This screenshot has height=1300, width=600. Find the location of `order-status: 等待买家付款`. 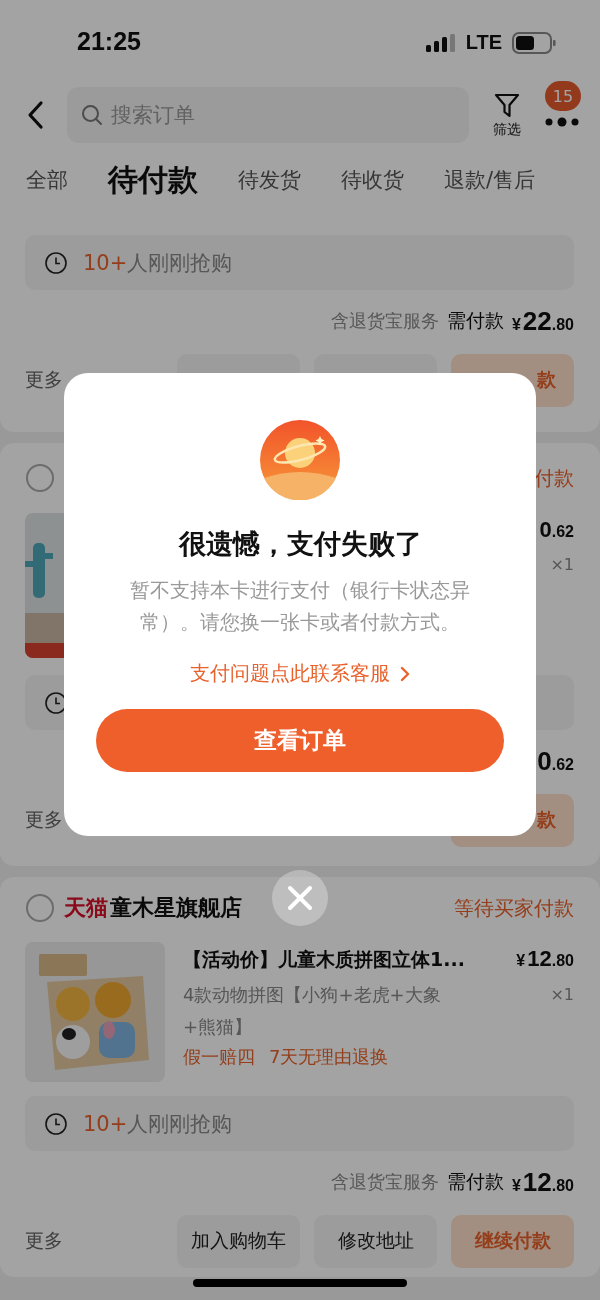

order-status: 等待买家付款 is located at coordinates (514, 908).